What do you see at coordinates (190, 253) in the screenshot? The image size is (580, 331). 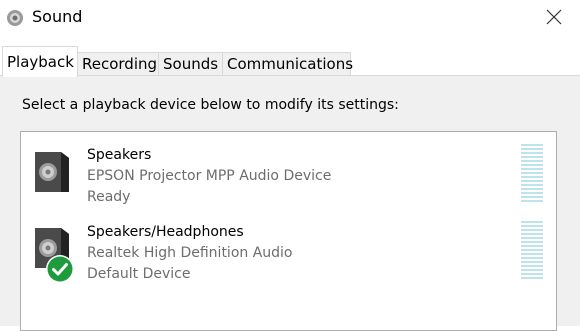 I see `device-description: Realtek High Definition Audio` at bounding box center [190, 253].